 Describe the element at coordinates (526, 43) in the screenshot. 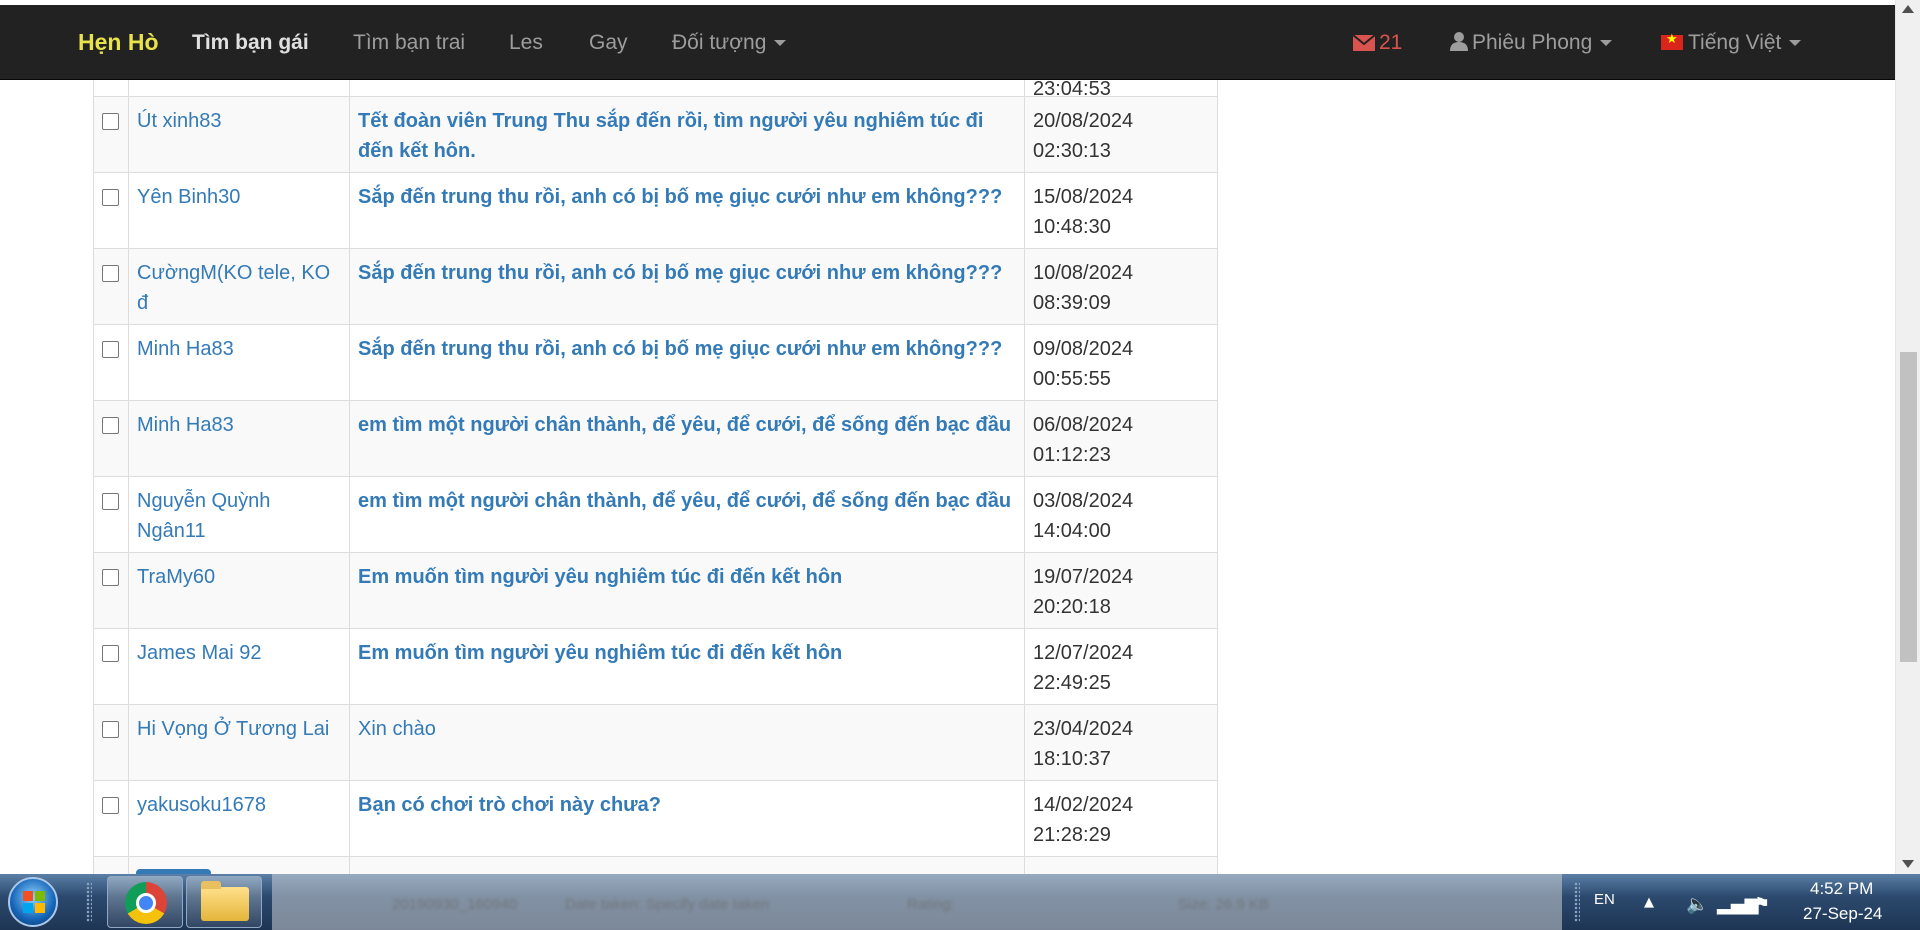

I see `nav-les: Les` at that location.